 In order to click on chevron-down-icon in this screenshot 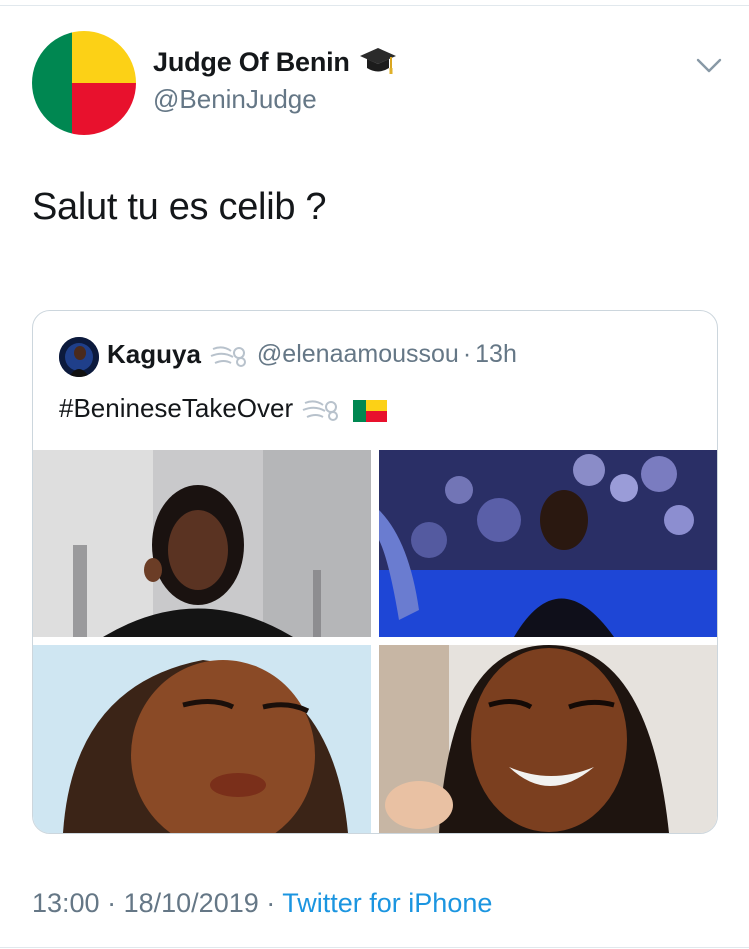, I will do `click(709, 65)`.